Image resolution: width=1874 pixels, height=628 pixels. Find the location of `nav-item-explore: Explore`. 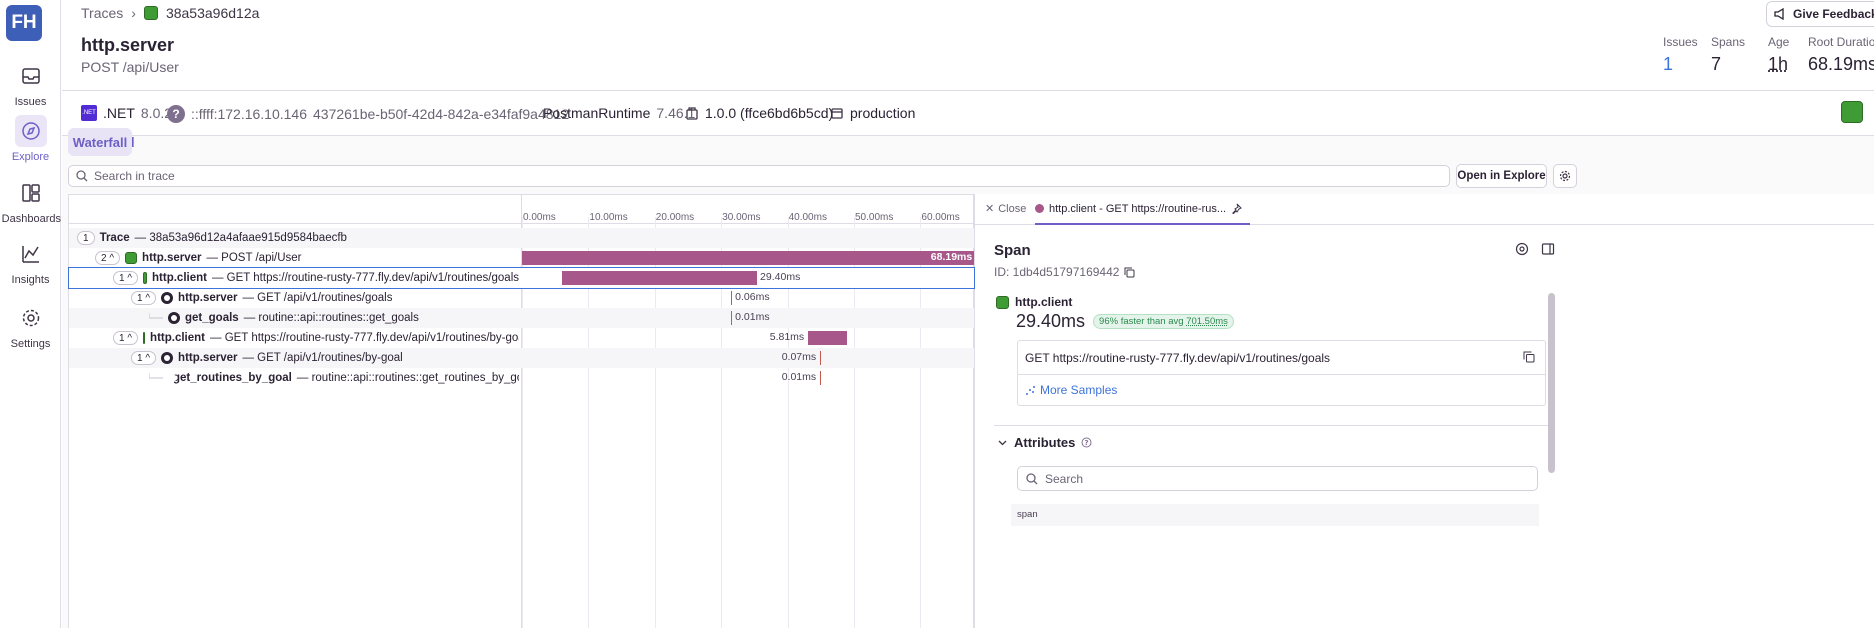

nav-item-explore: Explore is located at coordinates (30, 139).